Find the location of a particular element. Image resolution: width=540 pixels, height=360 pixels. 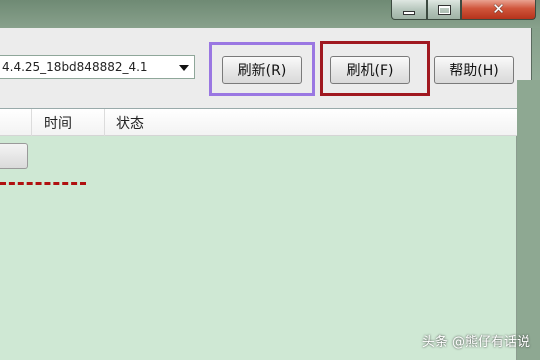

maximize-button is located at coordinates (444, 10).